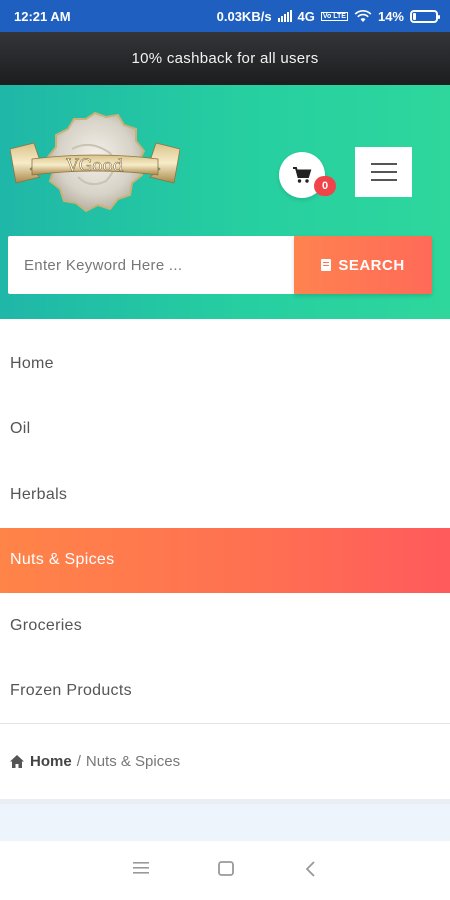  I want to click on home-square-icon, so click(226, 868).